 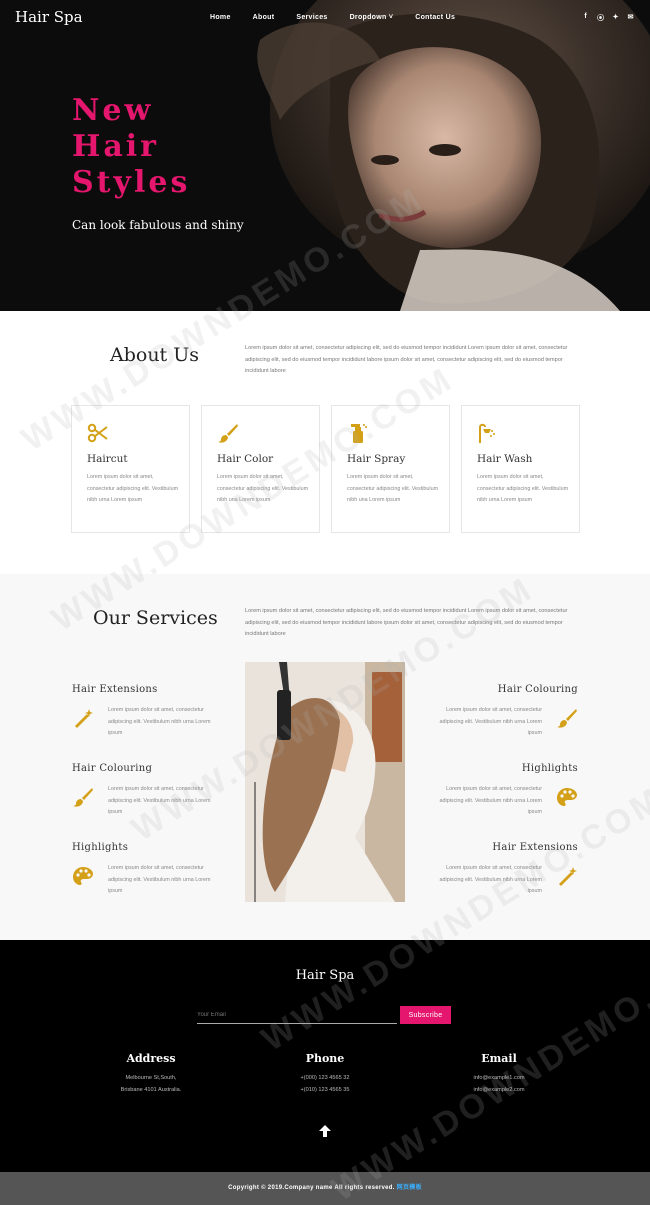 I want to click on footer-col-title: Email, so click(x=499, y=1058).